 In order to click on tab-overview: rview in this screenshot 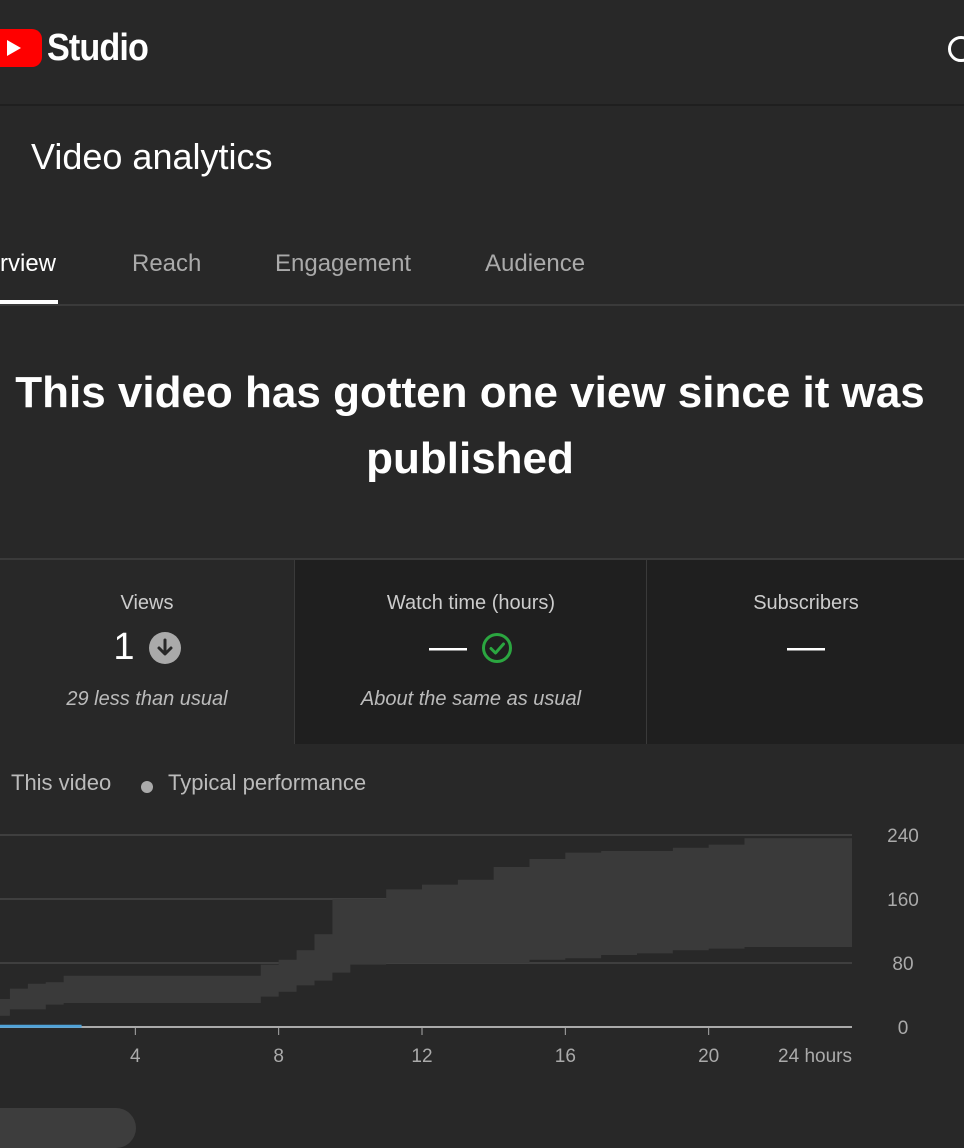, I will do `click(28, 264)`.